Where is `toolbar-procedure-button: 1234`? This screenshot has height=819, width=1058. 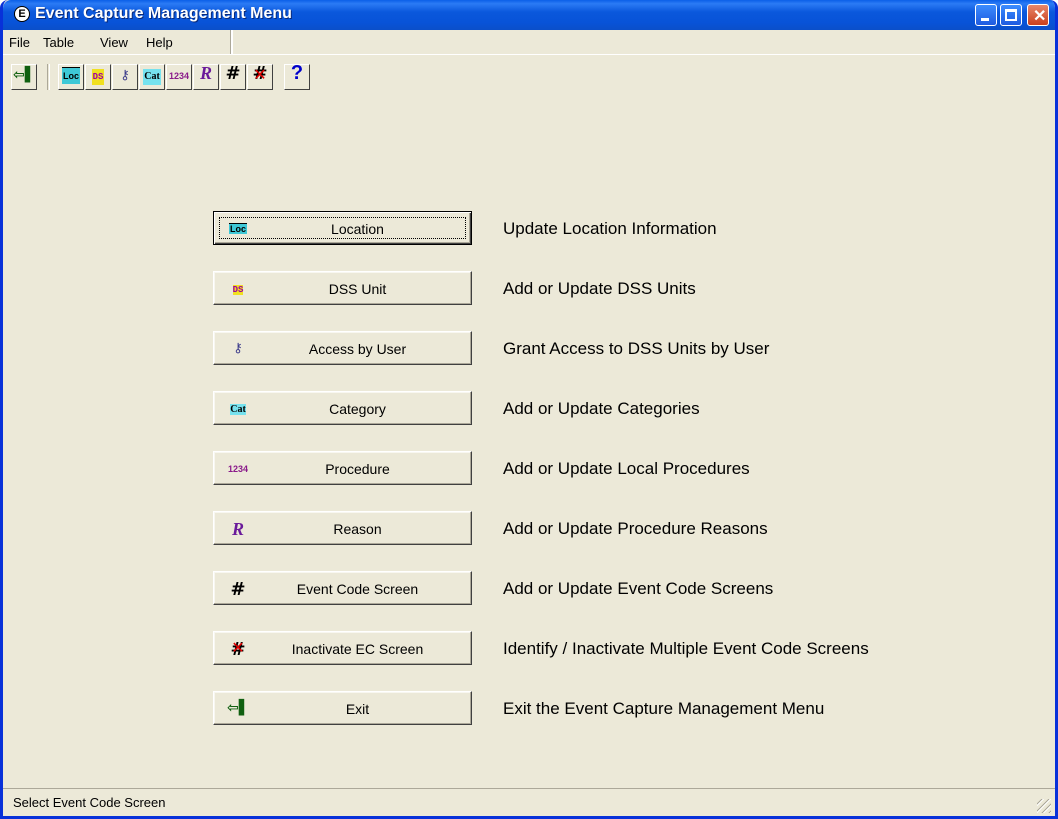 toolbar-procedure-button: 1234 is located at coordinates (179, 77).